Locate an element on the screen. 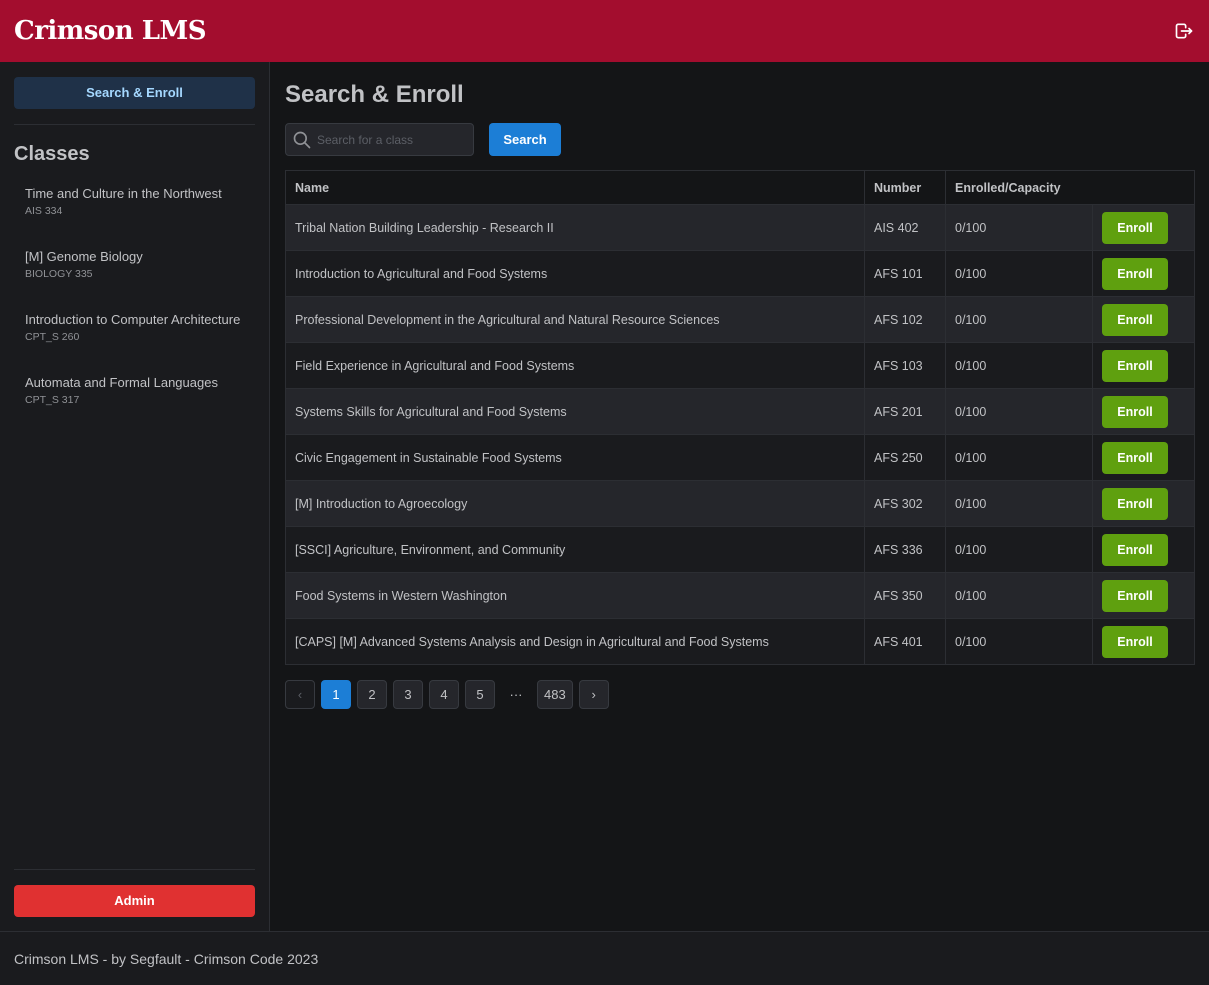  column-header-name: Name is located at coordinates (575, 187).